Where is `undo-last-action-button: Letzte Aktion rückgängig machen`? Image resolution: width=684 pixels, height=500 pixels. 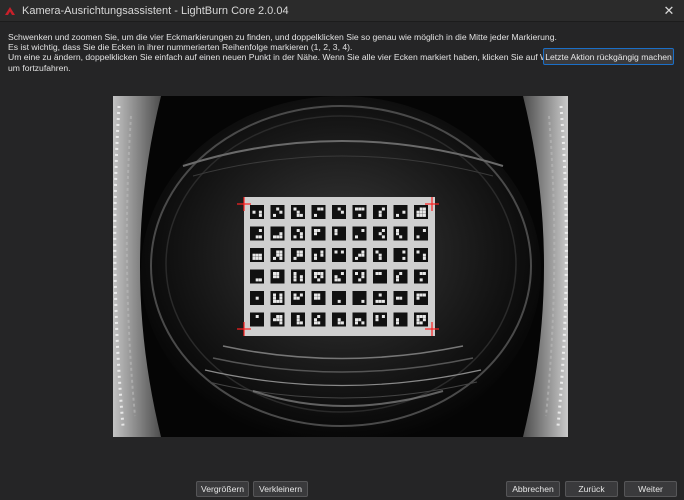
undo-last-action-button: Letzte Aktion rückgängig machen is located at coordinates (608, 56).